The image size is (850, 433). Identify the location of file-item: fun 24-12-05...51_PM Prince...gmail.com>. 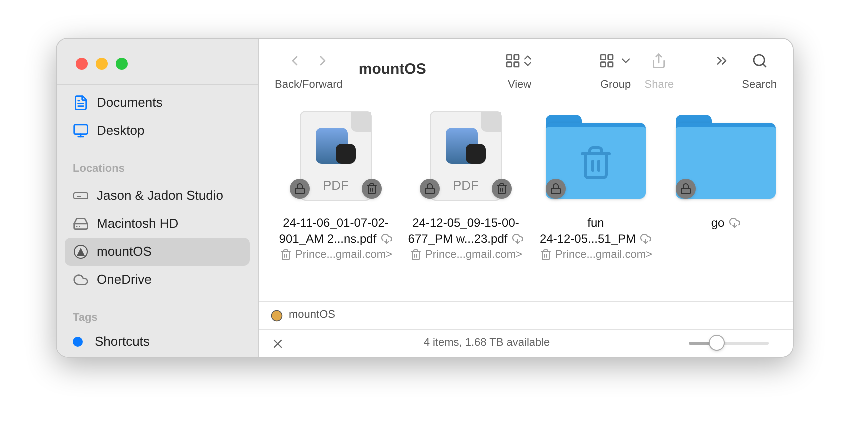
(596, 187).